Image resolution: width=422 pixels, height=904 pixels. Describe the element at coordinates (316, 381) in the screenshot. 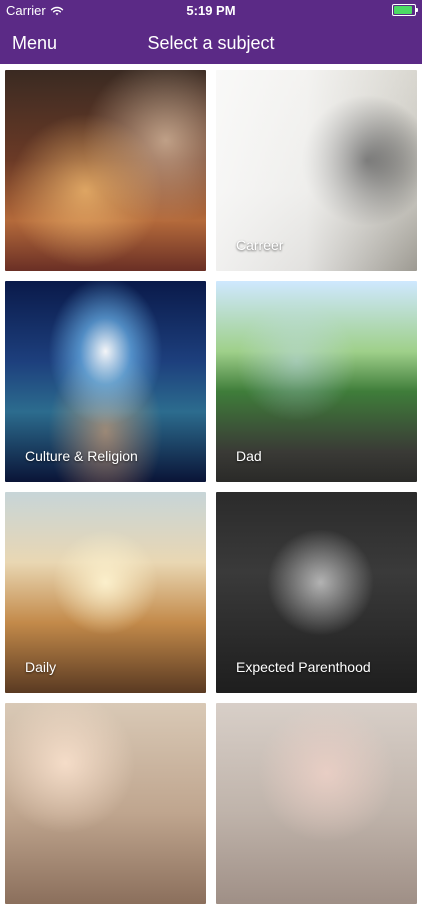

I see `subject-tile-dad: Dad` at that location.